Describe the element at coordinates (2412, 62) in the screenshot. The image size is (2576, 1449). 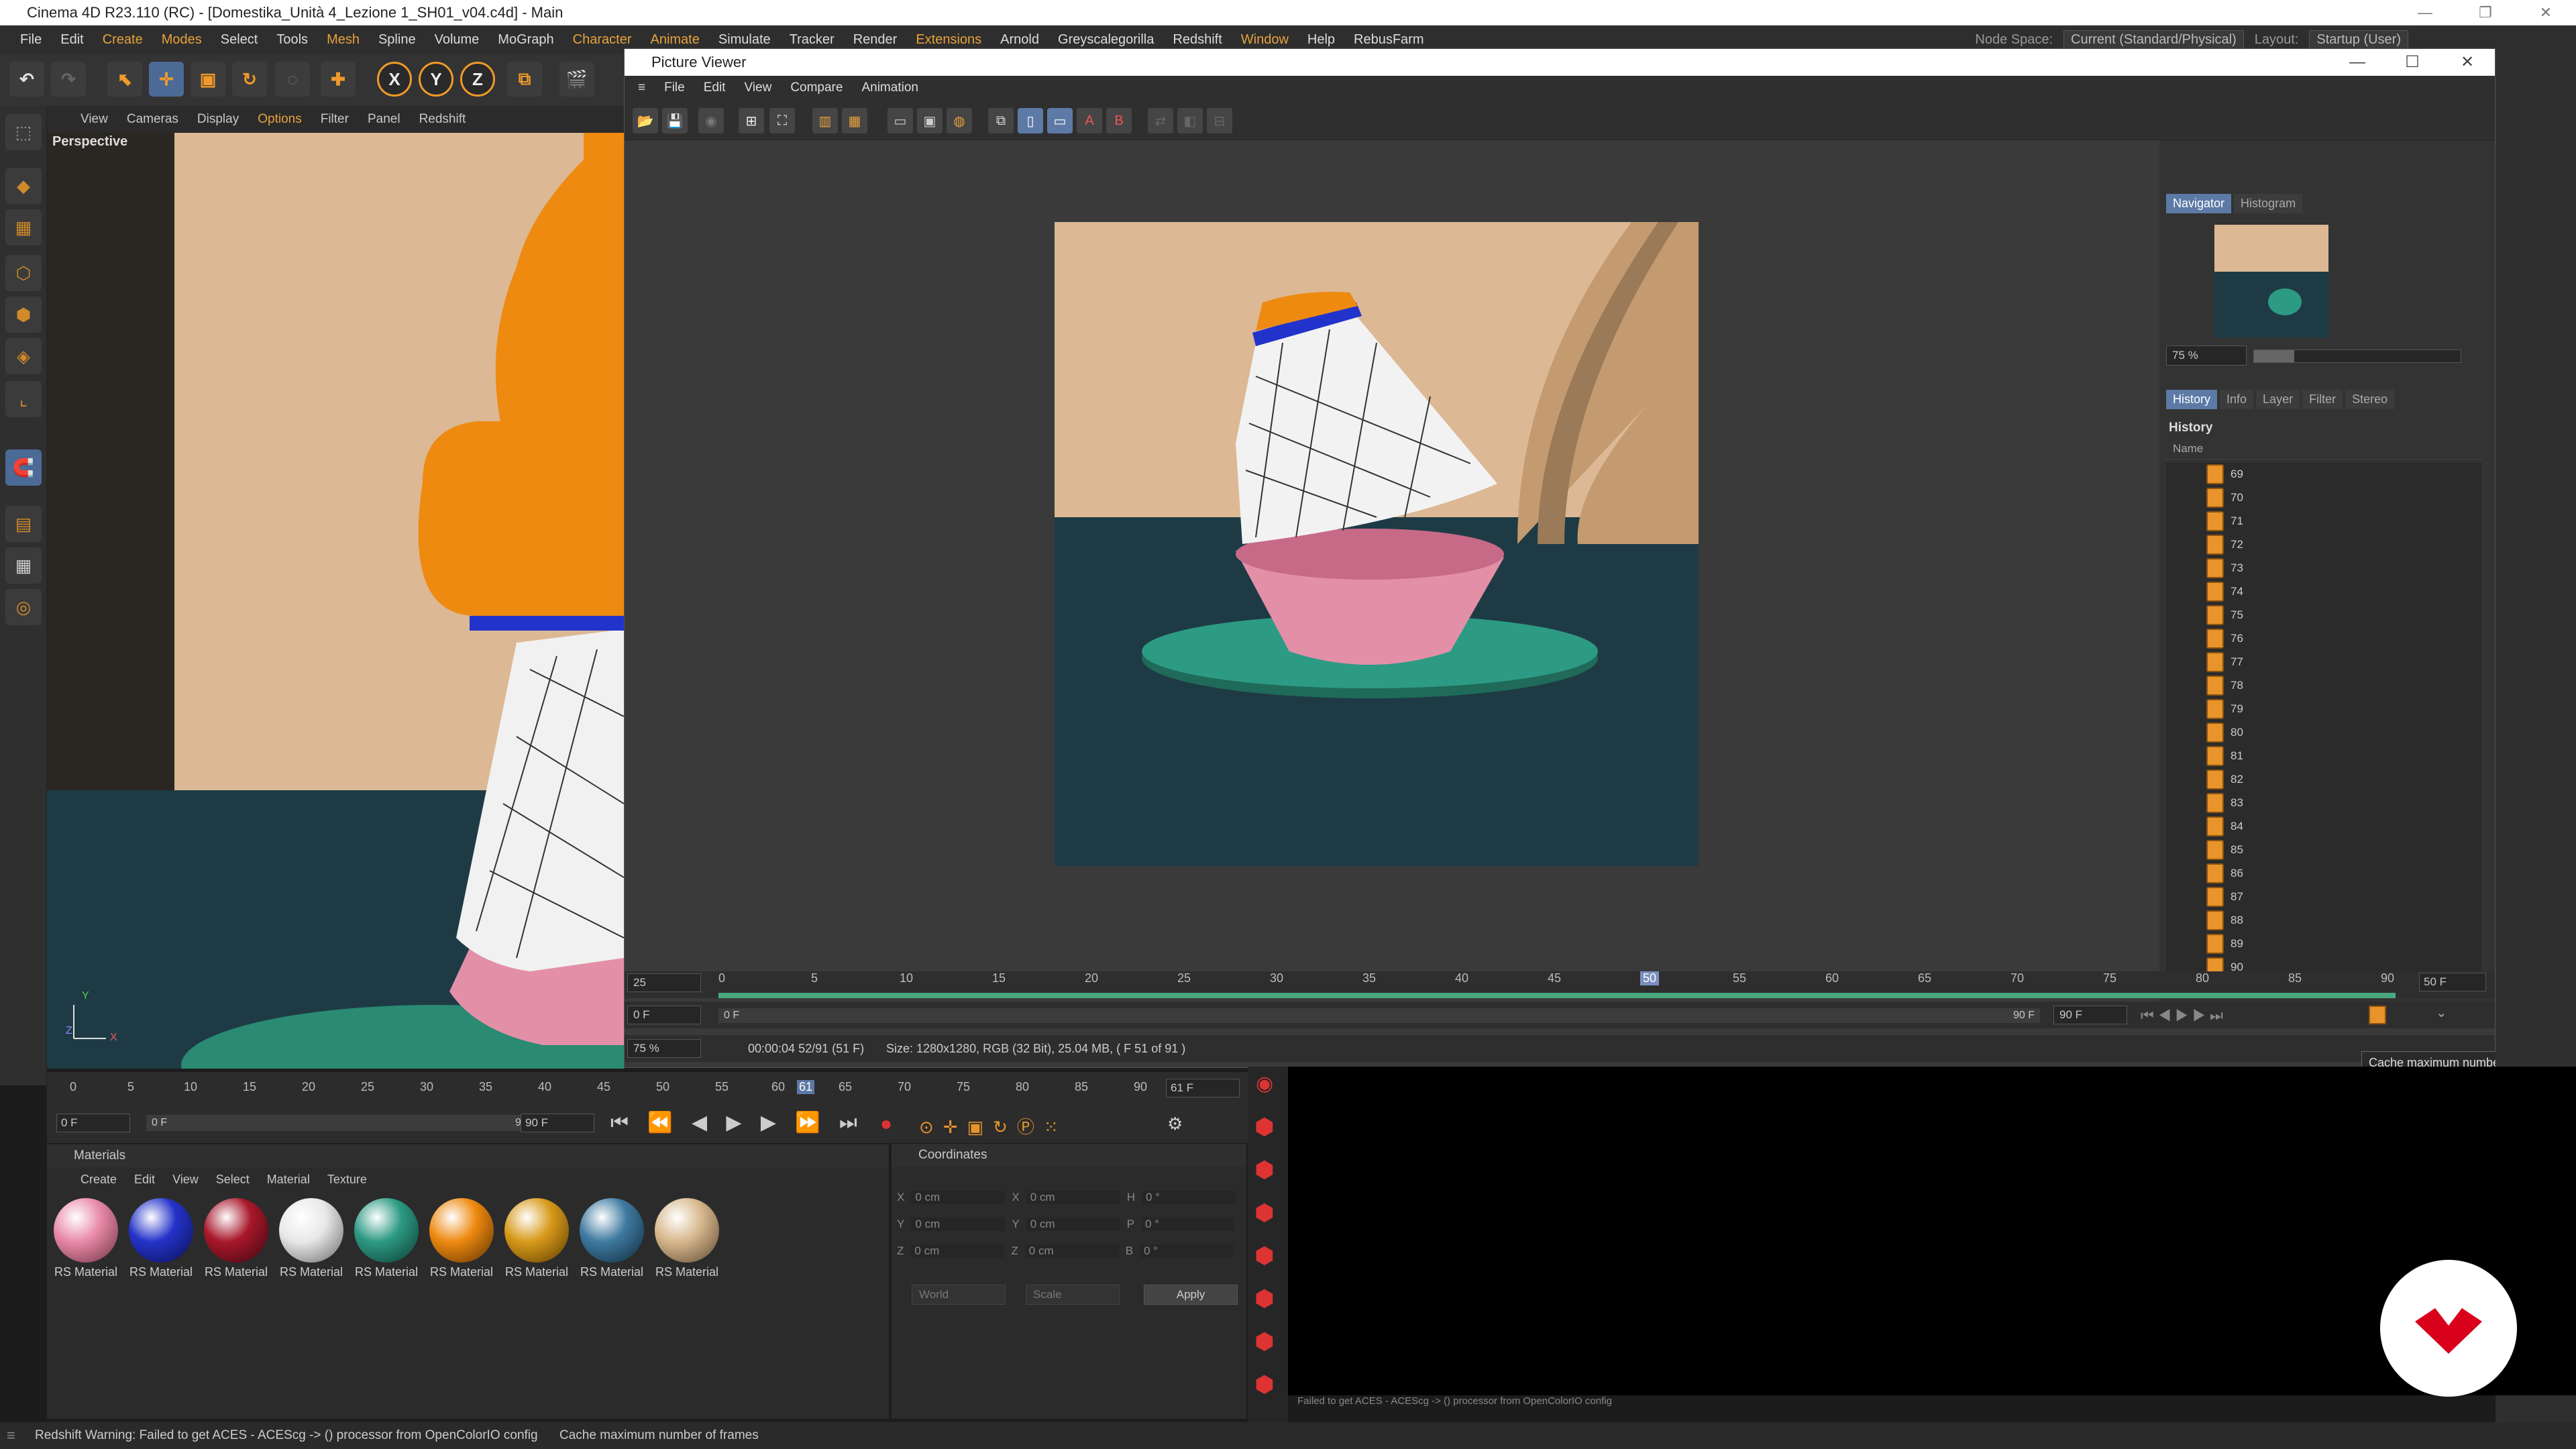
I see `pv-maximize-icon: ☐` at that location.